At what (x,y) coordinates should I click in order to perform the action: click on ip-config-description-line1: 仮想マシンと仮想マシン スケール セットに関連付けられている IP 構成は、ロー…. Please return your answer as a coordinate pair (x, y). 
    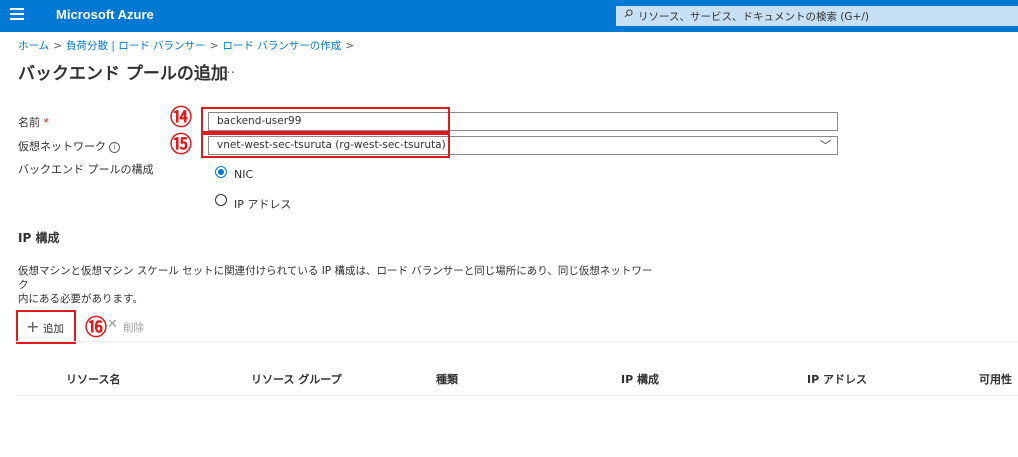
    Looking at the image, I should click on (335, 278).